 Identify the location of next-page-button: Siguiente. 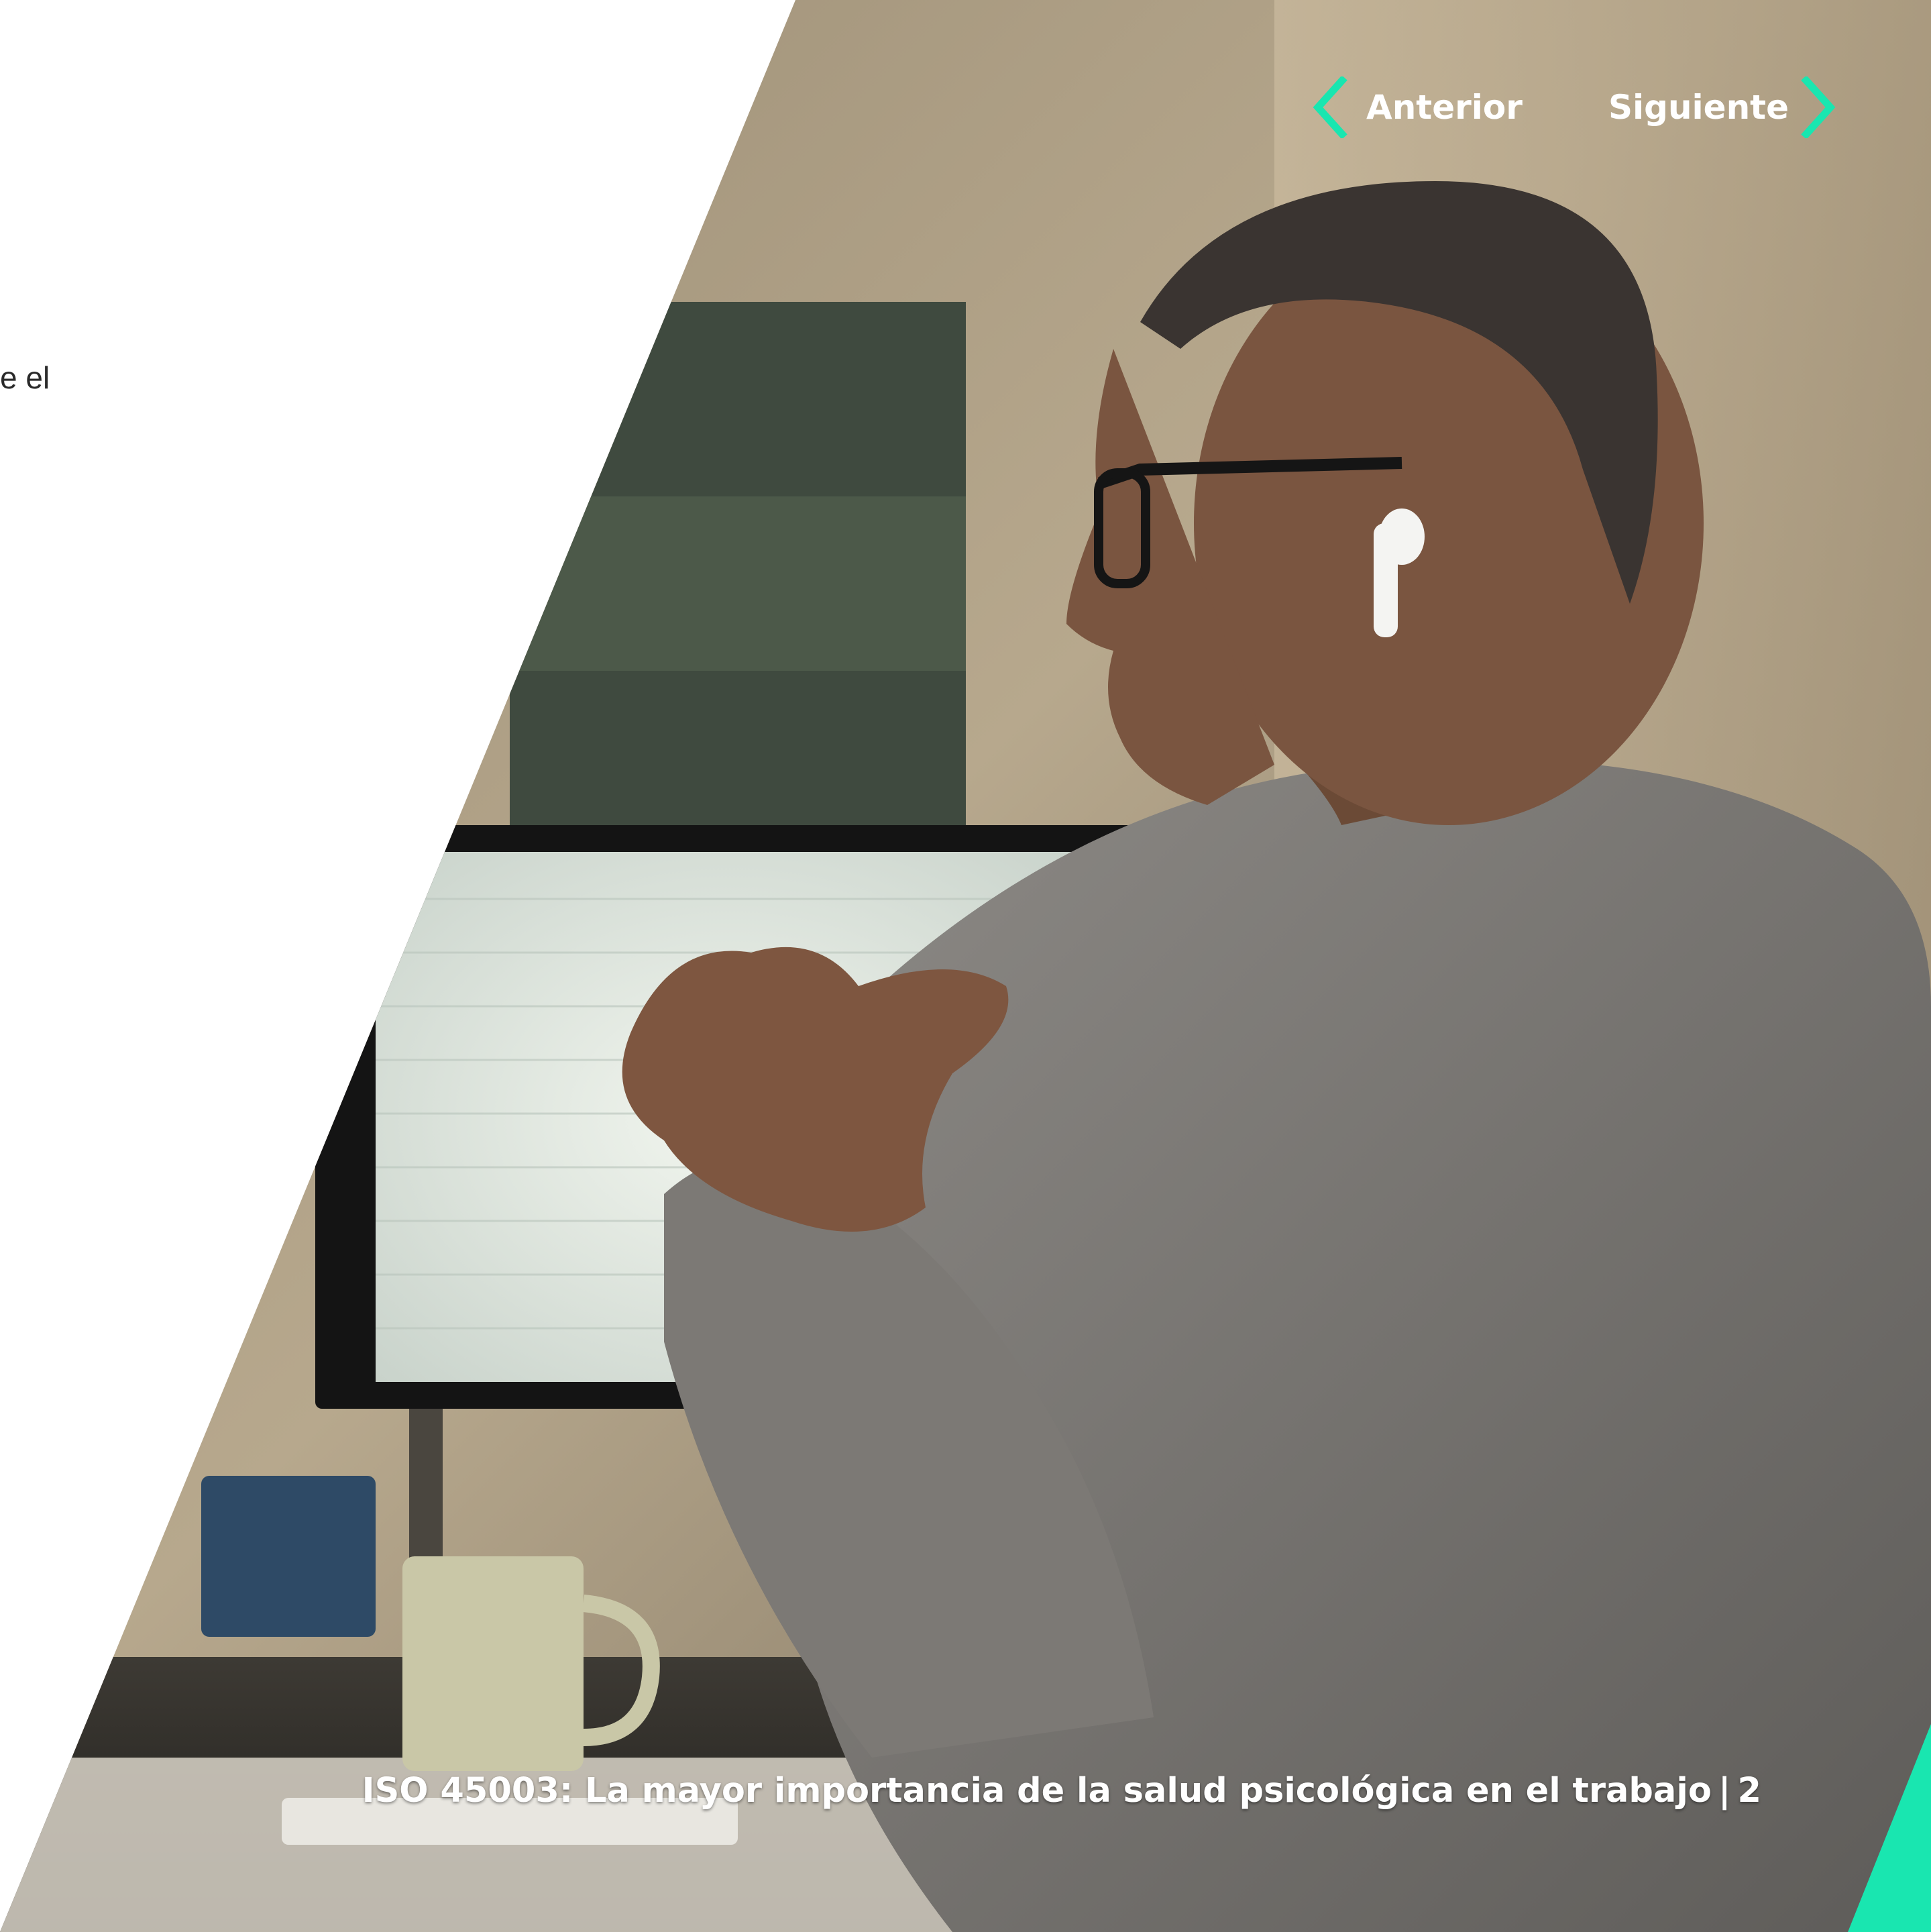
(1722, 107).